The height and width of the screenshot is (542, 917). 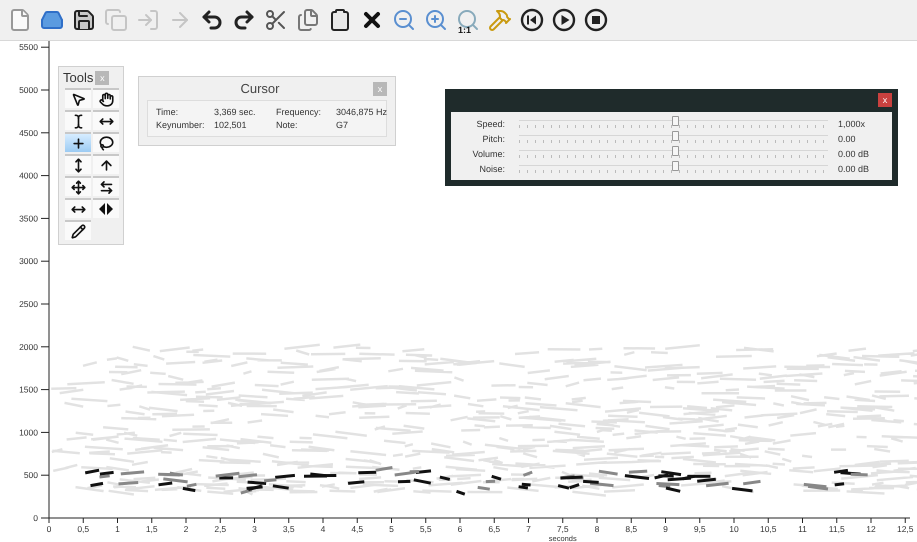 What do you see at coordinates (734, 529) in the screenshot?
I see `axis-label: 10` at bounding box center [734, 529].